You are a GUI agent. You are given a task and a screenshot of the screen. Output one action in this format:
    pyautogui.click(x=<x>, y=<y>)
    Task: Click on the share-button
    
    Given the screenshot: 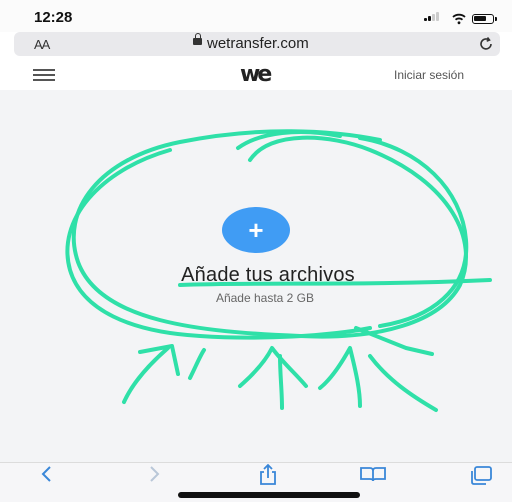 What is the action you would take?
    pyautogui.click(x=276, y=476)
    